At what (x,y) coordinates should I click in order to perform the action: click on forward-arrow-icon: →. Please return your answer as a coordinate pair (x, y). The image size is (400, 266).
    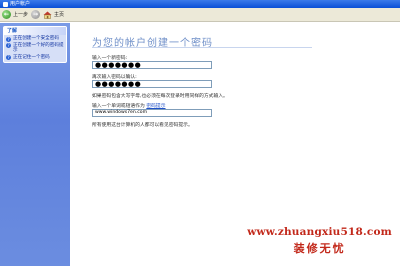
    Looking at the image, I should click on (36, 14).